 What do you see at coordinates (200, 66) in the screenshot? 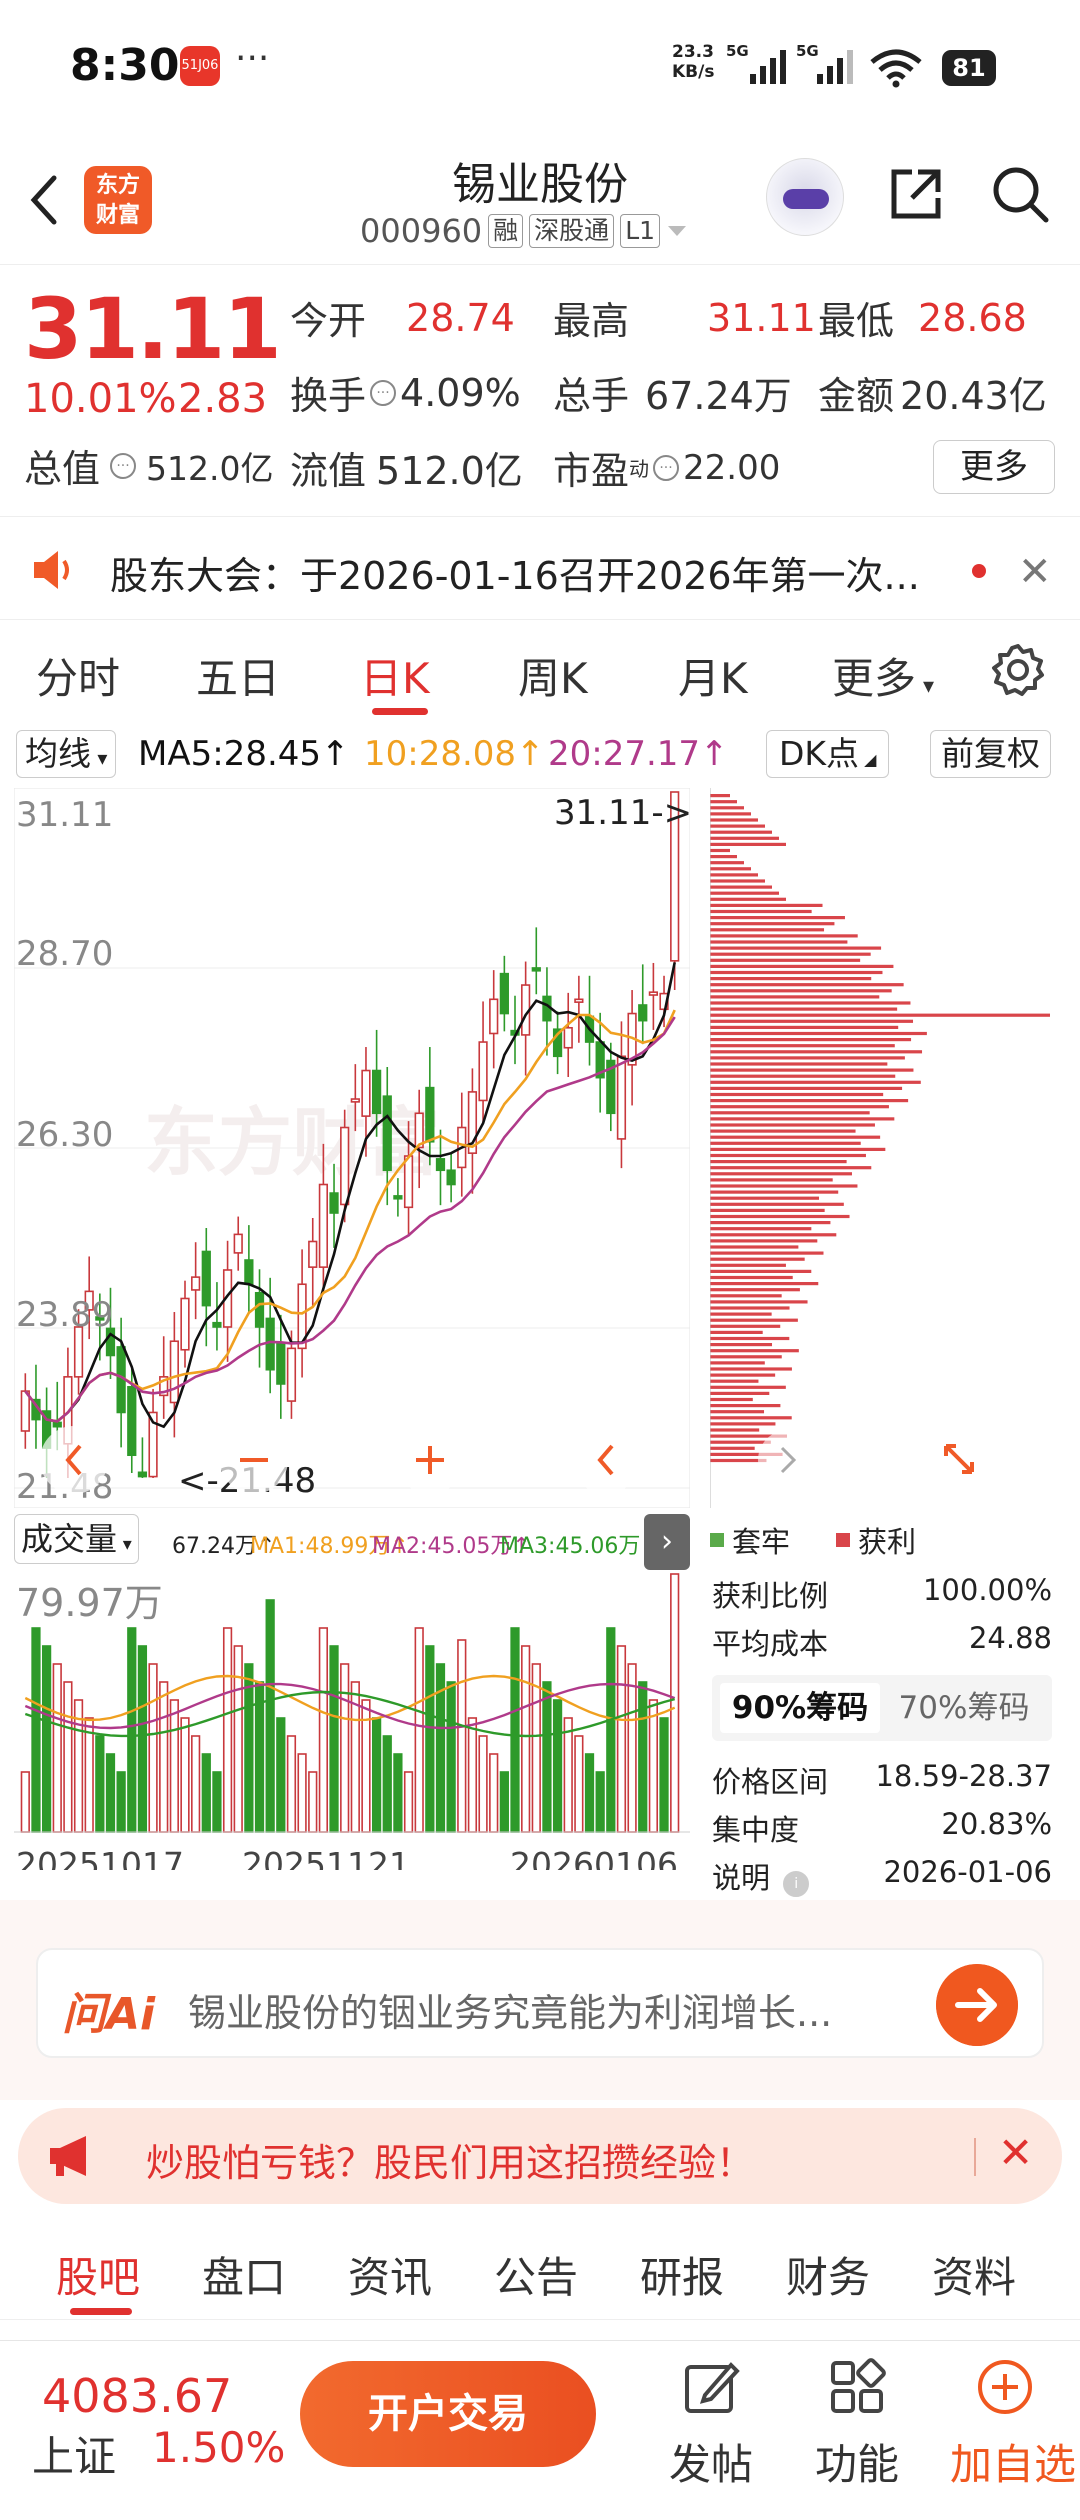
I see `app-notification-icon: 51J06` at bounding box center [200, 66].